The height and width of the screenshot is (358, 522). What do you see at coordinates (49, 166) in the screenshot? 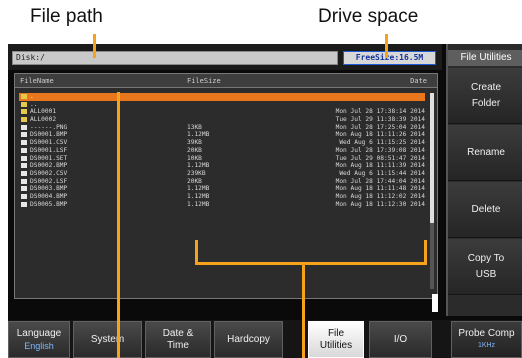
I see `file-name: DS0002.BMP` at bounding box center [49, 166].